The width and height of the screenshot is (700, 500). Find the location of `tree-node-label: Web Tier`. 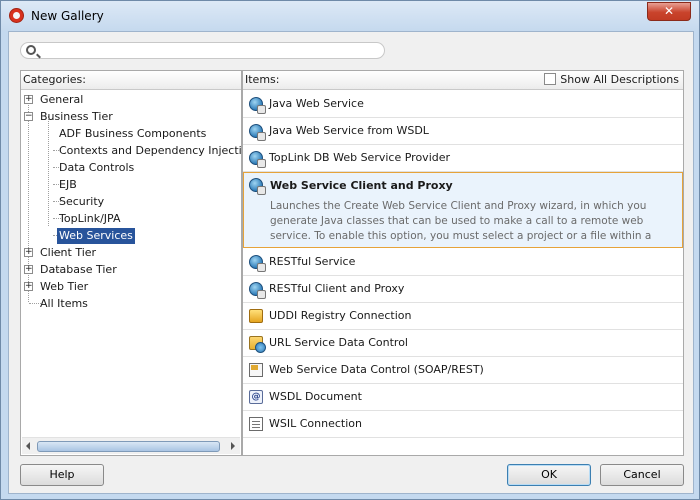

tree-node-label: Web Tier is located at coordinates (64, 286).